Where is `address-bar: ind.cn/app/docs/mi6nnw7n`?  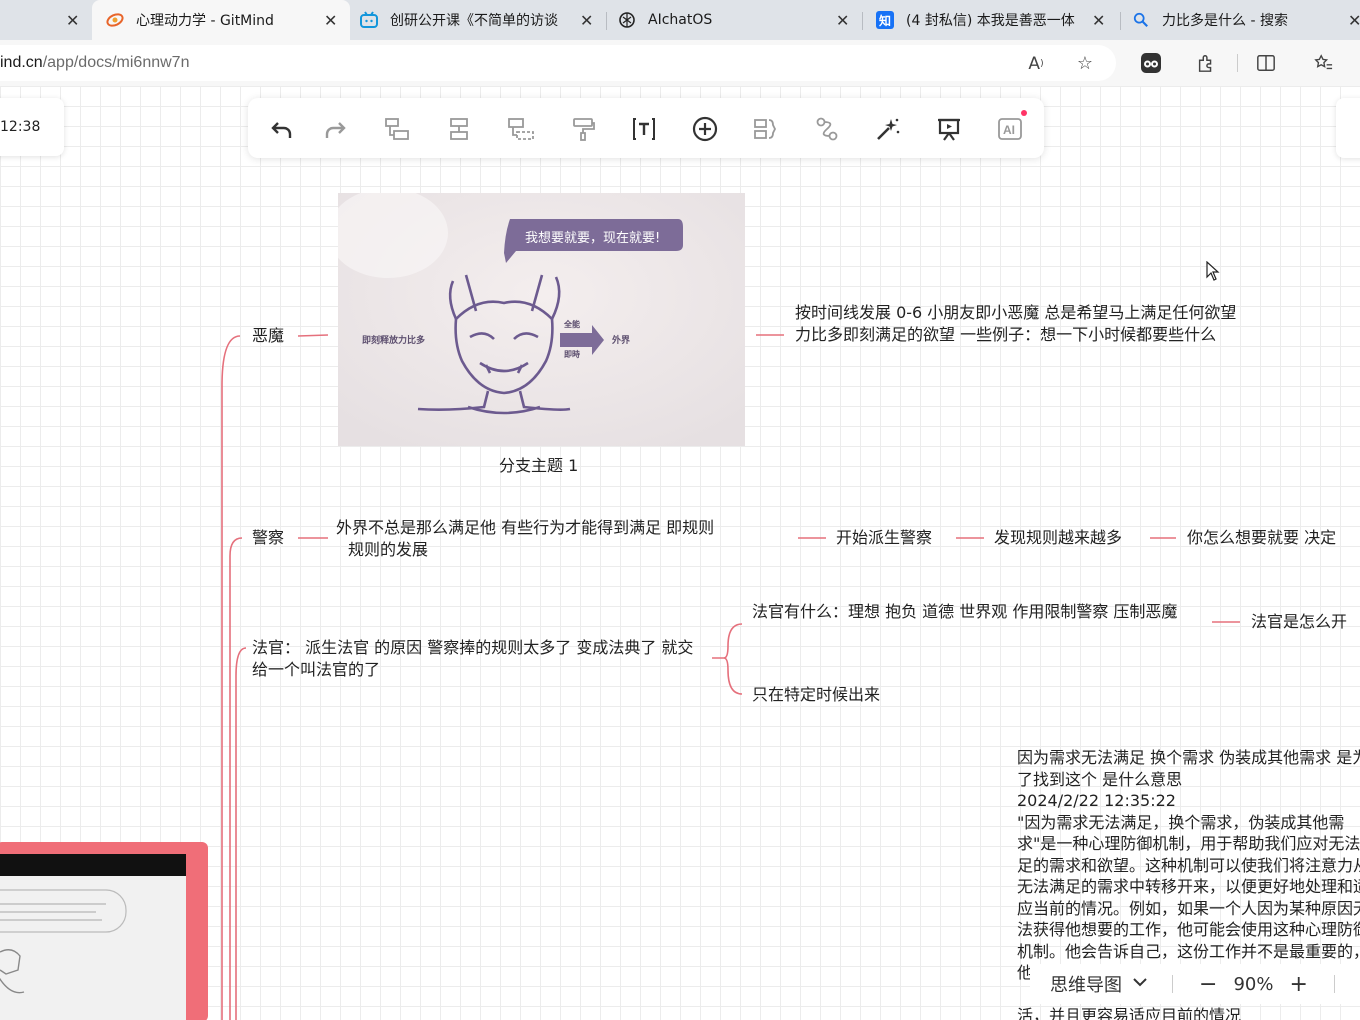 address-bar: ind.cn/app/docs/mi6nnw7n is located at coordinates (558, 63).